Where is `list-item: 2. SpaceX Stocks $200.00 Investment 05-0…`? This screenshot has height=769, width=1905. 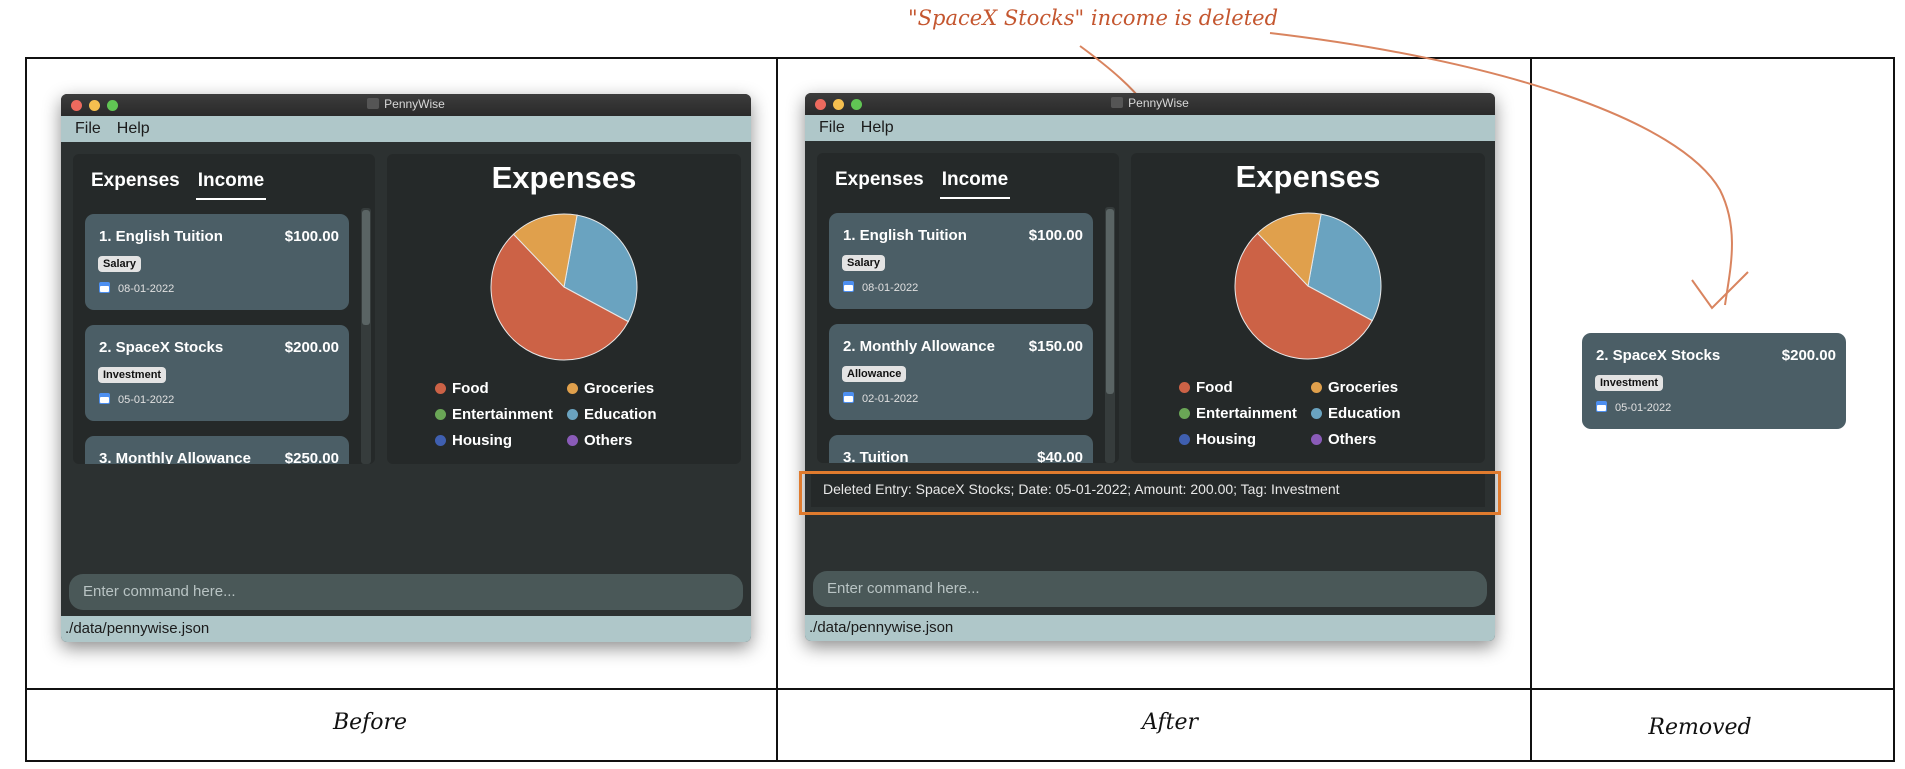
list-item: 2. SpaceX Stocks $200.00 Investment 05-0… is located at coordinates (217, 373).